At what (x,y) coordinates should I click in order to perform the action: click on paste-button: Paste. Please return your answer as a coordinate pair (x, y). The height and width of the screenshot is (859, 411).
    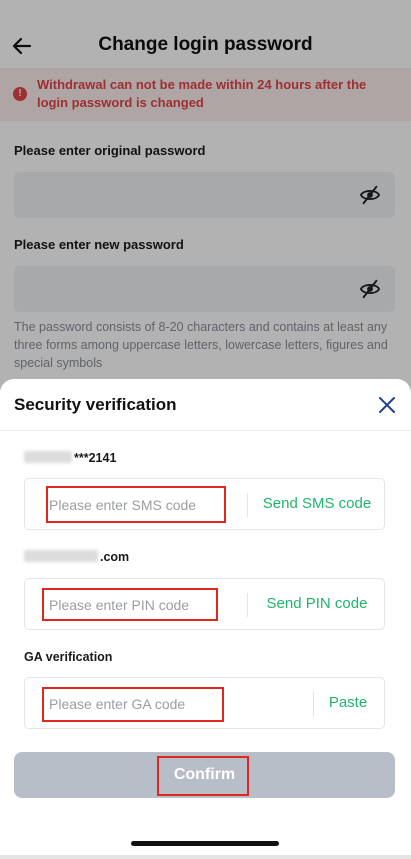
    Looking at the image, I should click on (348, 702).